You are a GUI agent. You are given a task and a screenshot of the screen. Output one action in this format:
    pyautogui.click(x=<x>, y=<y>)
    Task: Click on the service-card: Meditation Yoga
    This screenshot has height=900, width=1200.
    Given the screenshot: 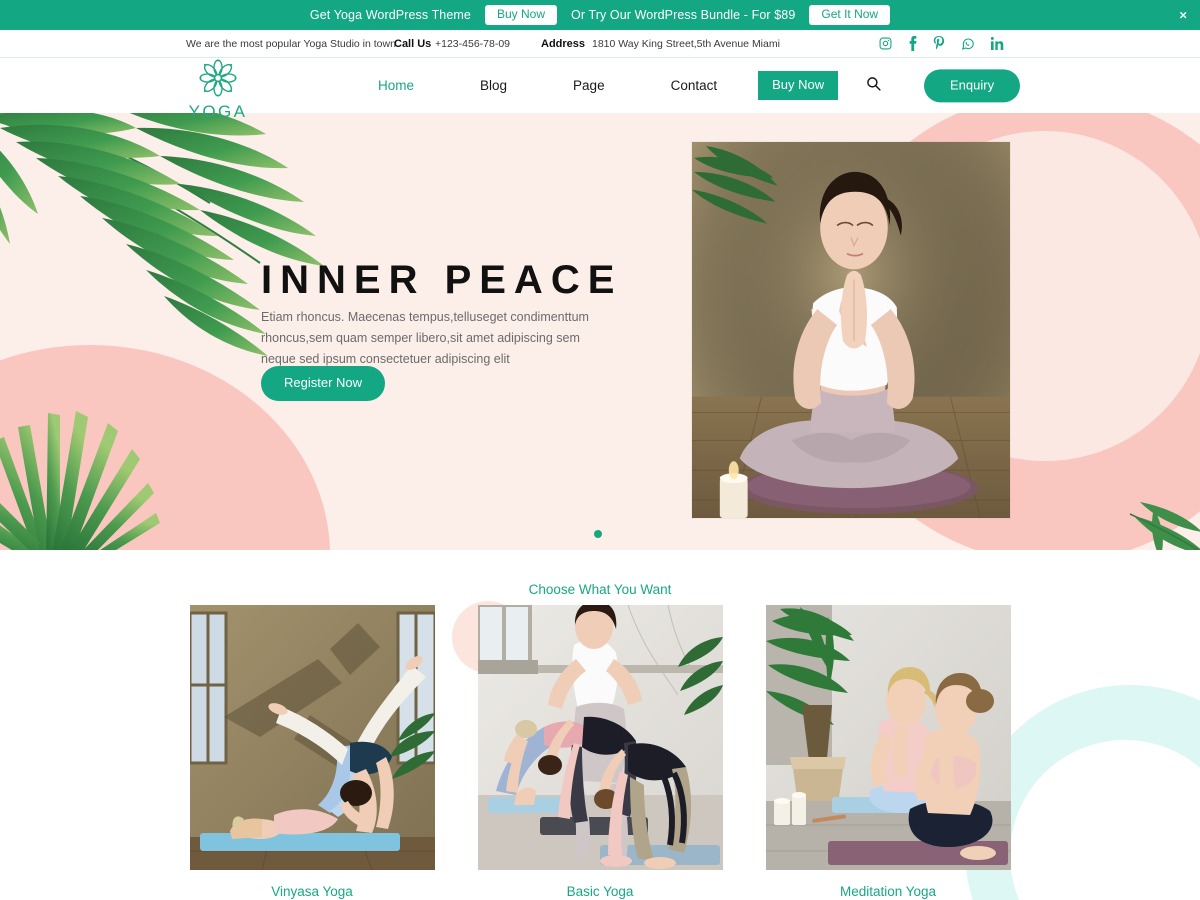 What is the action you would take?
    pyautogui.click(x=888, y=752)
    